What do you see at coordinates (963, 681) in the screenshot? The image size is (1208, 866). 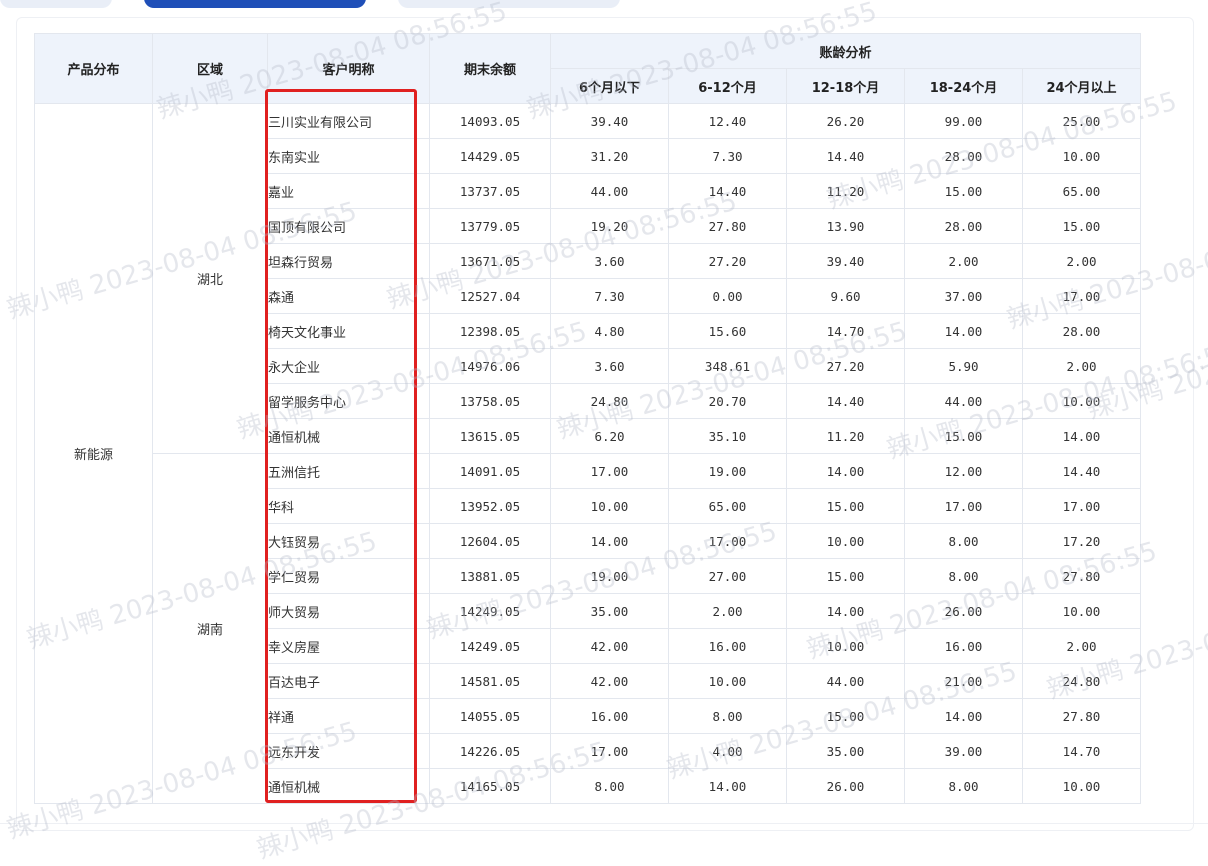 I see `aging-value-cell: 21.00` at bounding box center [963, 681].